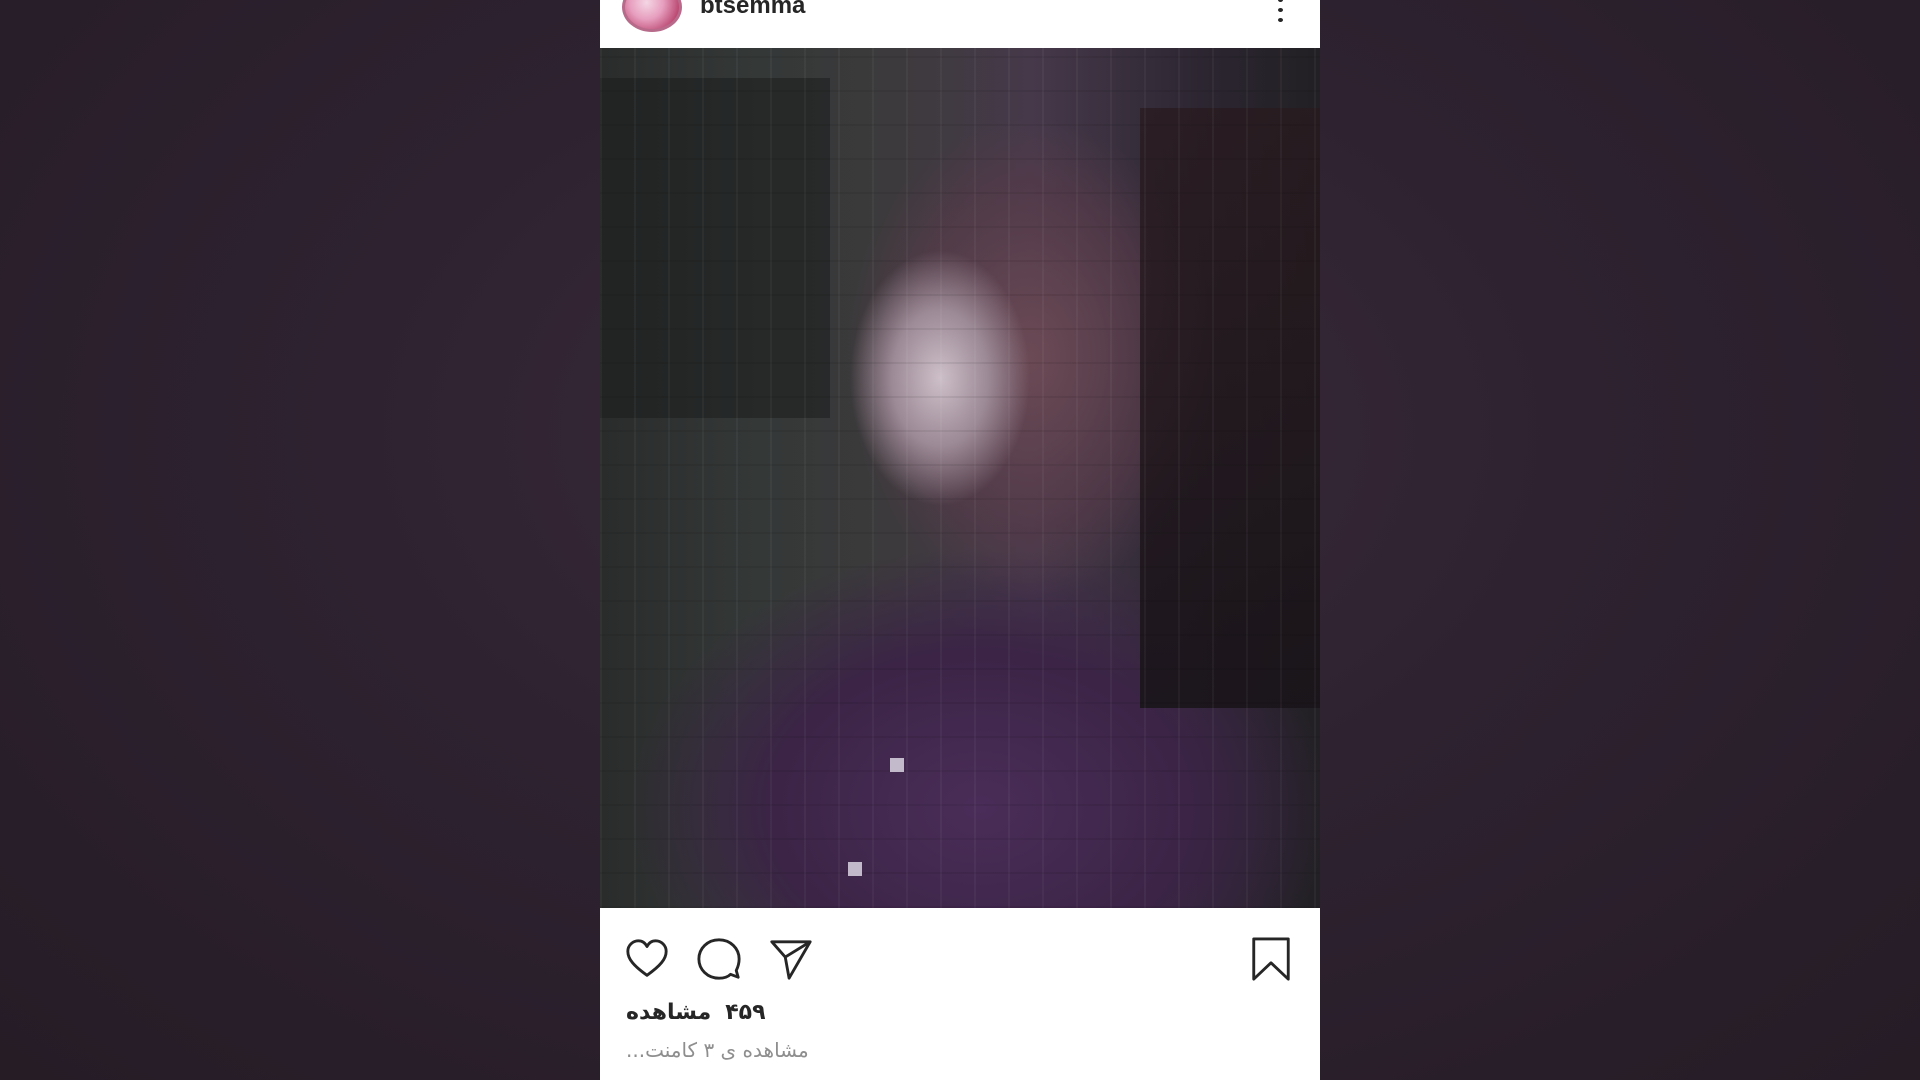 Image resolution: width=1920 pixels, height=1080 pixels. Describe the element at coordinates (745, 1012) in the screenshot. I see `views-number: ۴۵۹` at that location.